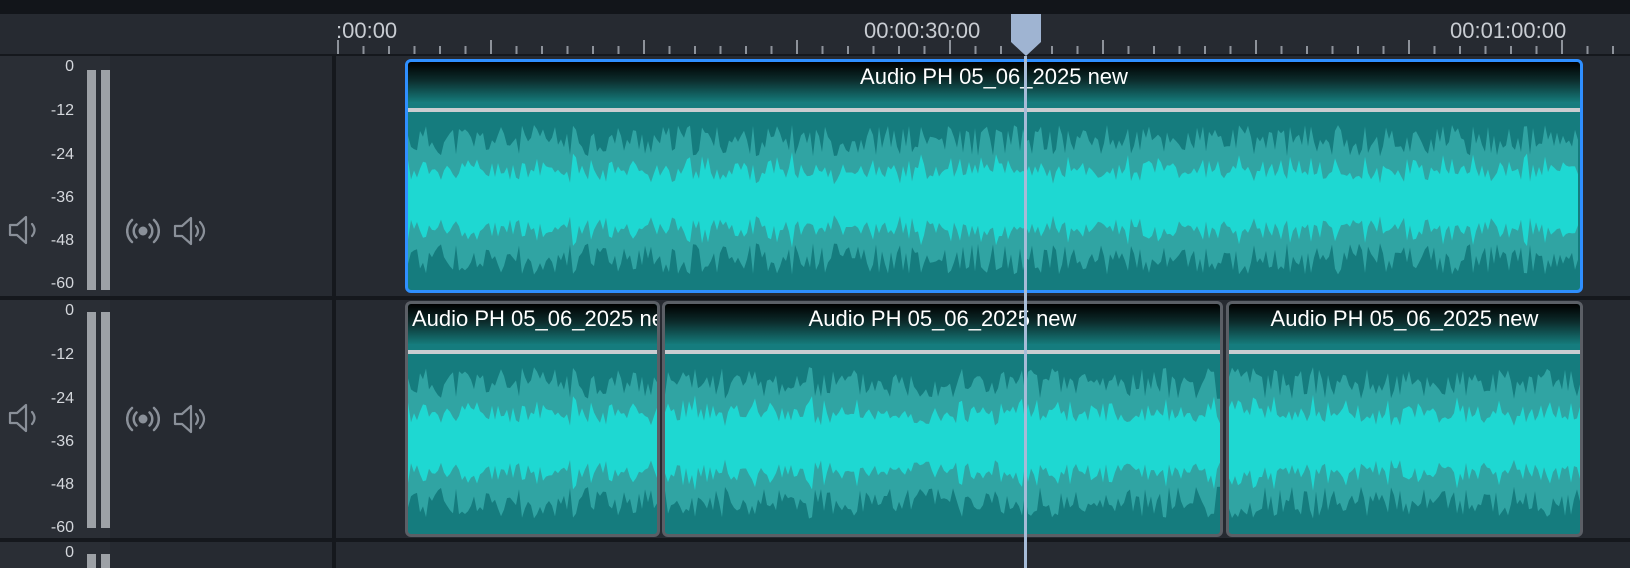 The width and height of the screenshot is (1630, 568). Describe the element at coordinates (922, 30) in the screenshot. I see `ruler-label-30s: 00:00:30:00` at that location.